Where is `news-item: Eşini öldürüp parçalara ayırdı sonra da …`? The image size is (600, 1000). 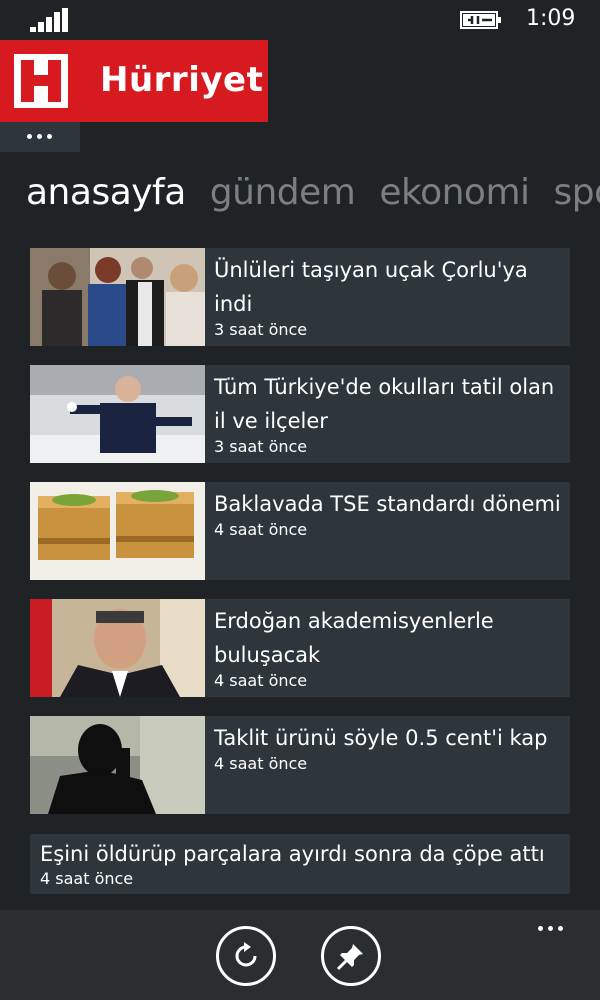 news-item: Eşini öldürüp parçalara ayırdı sonra da … is located at coordinates (300, 864).